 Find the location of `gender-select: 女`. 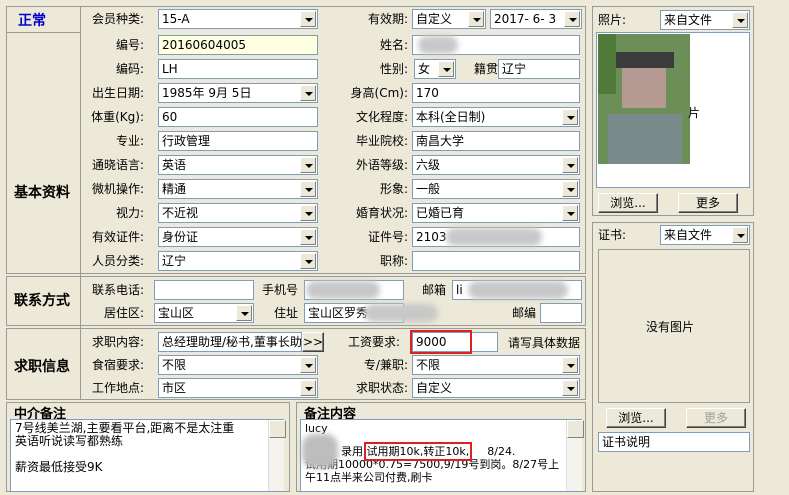

gender-select: 女 is located at coordinates (435, 69).